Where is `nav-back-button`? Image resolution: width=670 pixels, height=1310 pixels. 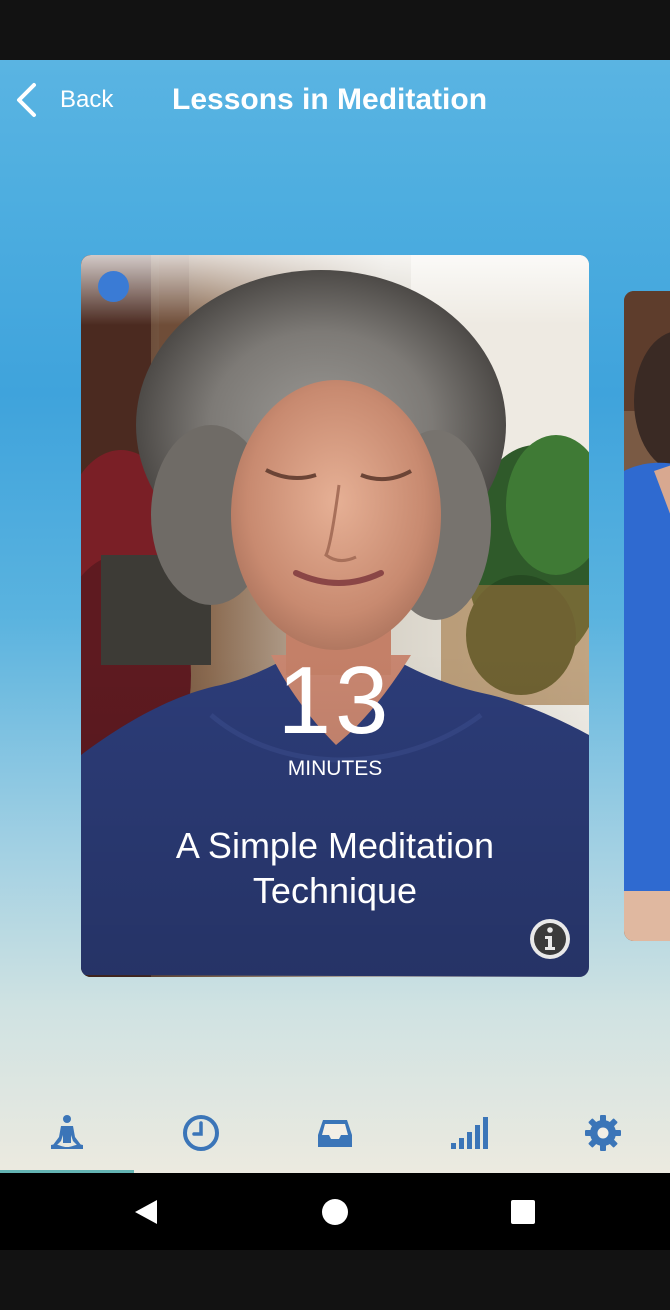
nav-back-button is located at coordinates (146, 1212).